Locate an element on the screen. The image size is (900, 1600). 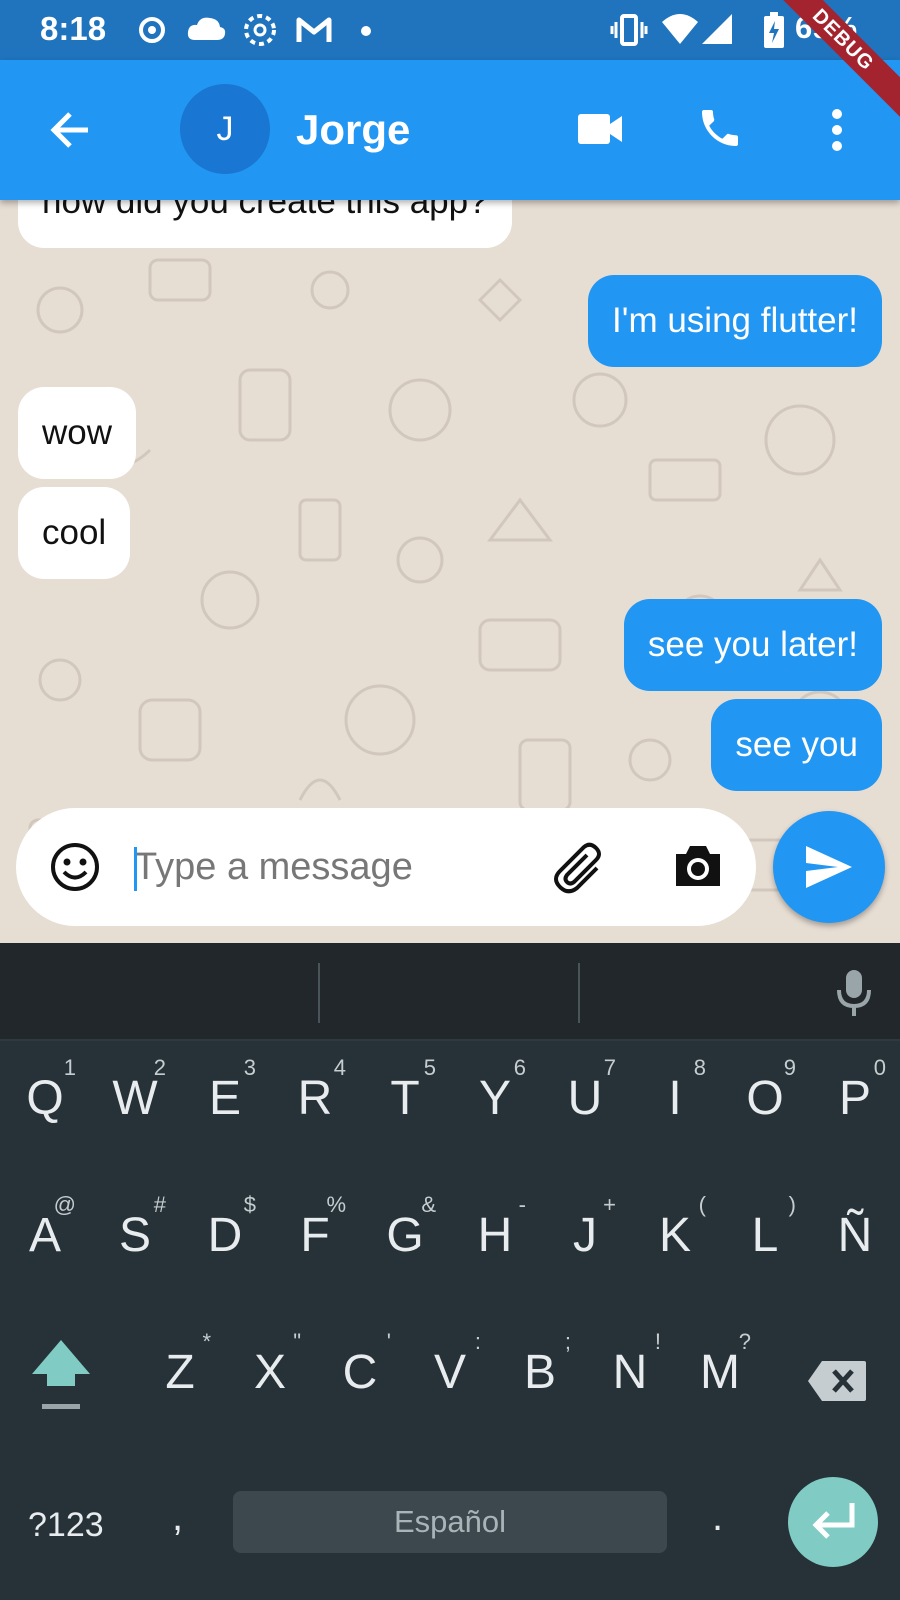
more-vert-icon is located at coordinates (837, 132).